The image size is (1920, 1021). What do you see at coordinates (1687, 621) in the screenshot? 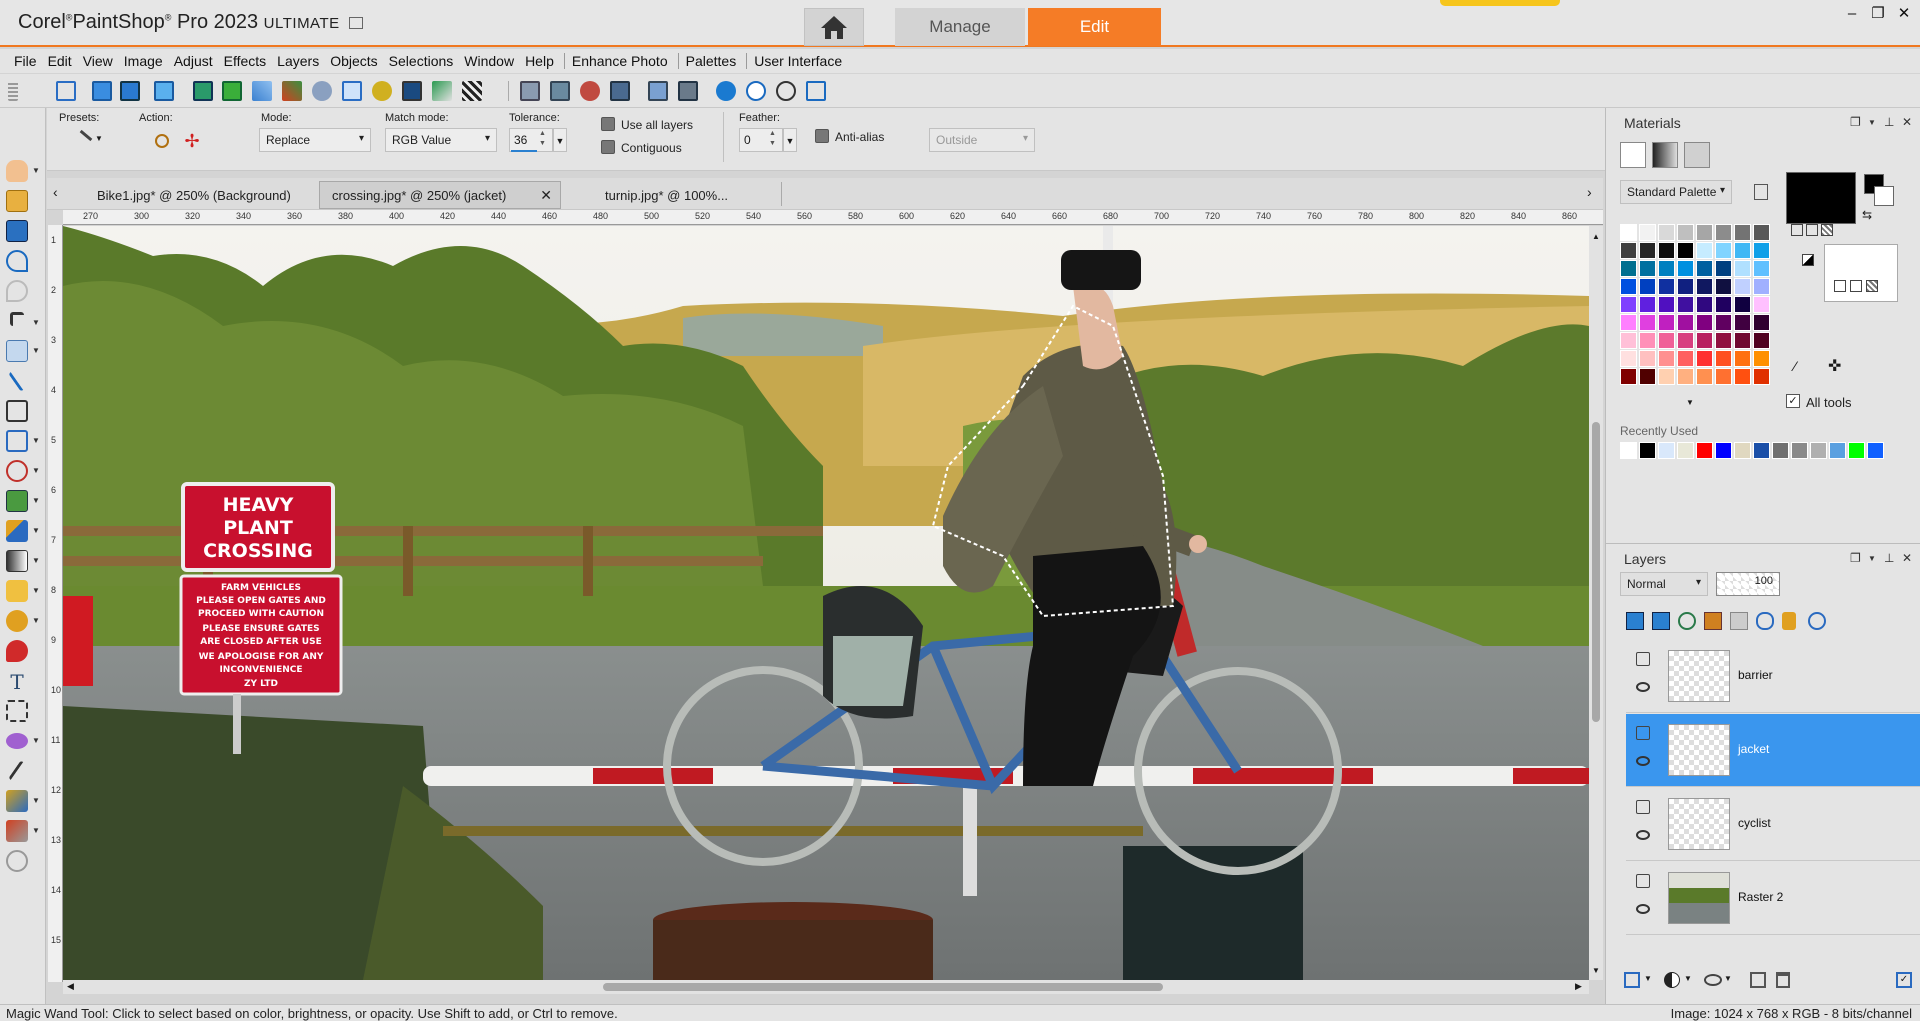
I see `link-layers-icon` at bounding box center [1687, 621].